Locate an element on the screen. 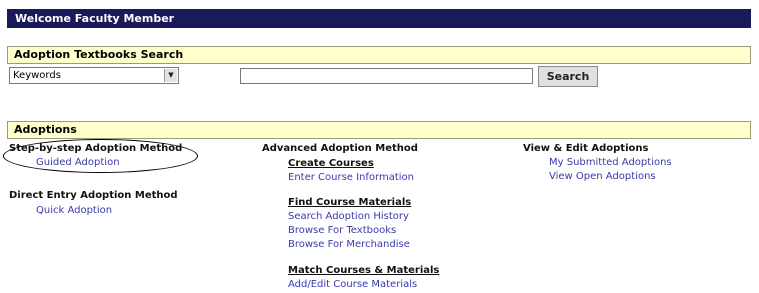 The height and width of the screenshot is (293, 759). view-open-link: View Open Adoptions is located at coordinates (602, 176).